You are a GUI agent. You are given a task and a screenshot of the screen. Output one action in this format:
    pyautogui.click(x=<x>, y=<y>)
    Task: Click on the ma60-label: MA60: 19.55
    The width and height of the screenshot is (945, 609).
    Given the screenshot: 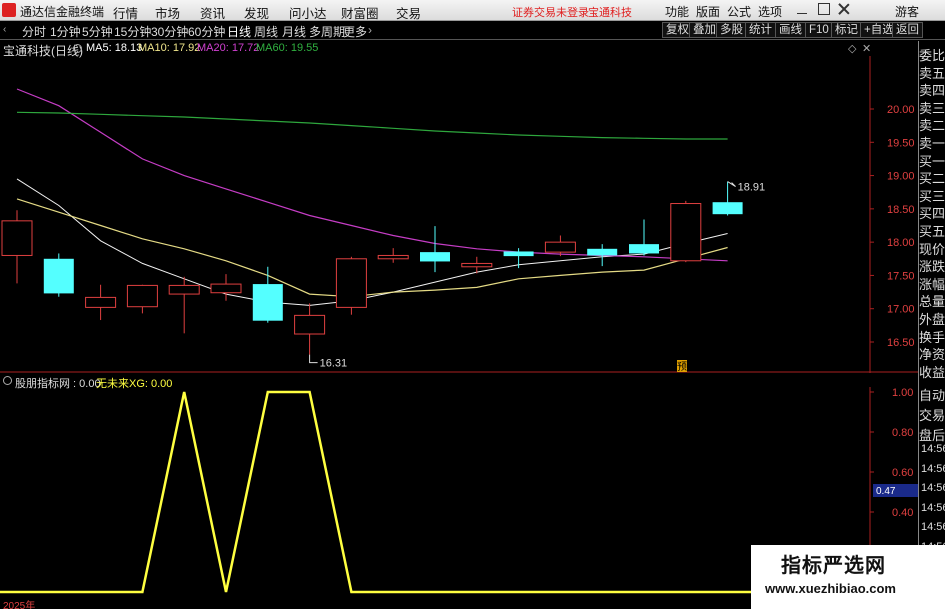 What is the action you would take?
    pyautogui.click(x=287, y=48)
    